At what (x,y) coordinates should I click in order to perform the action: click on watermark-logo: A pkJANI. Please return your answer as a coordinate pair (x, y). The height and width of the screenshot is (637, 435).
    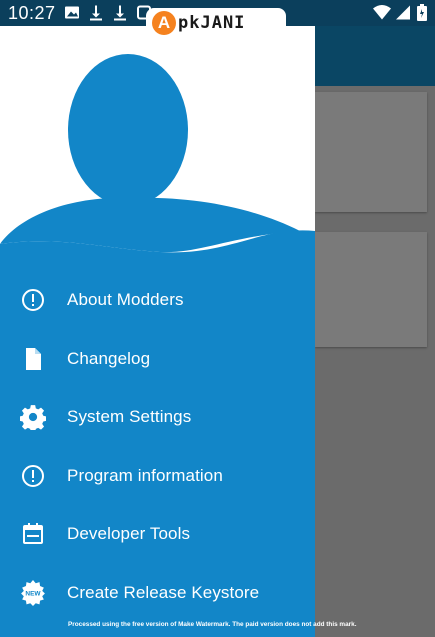
    Looking at the image, I should click on (216, 23).